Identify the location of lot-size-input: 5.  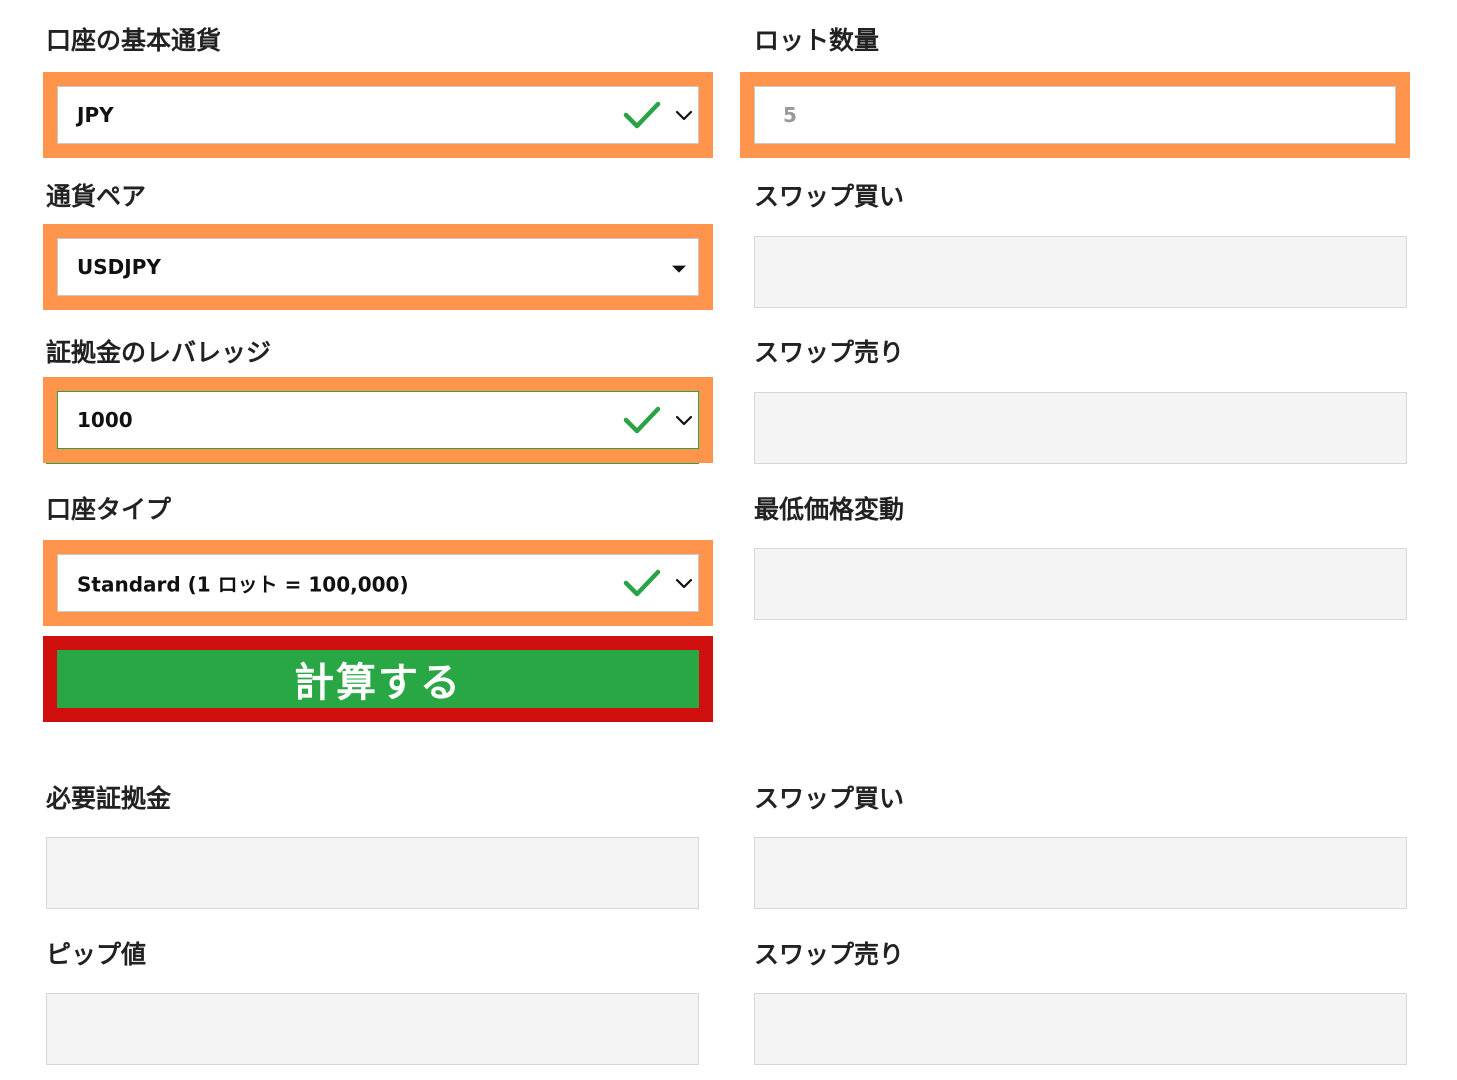
(1075, 115).